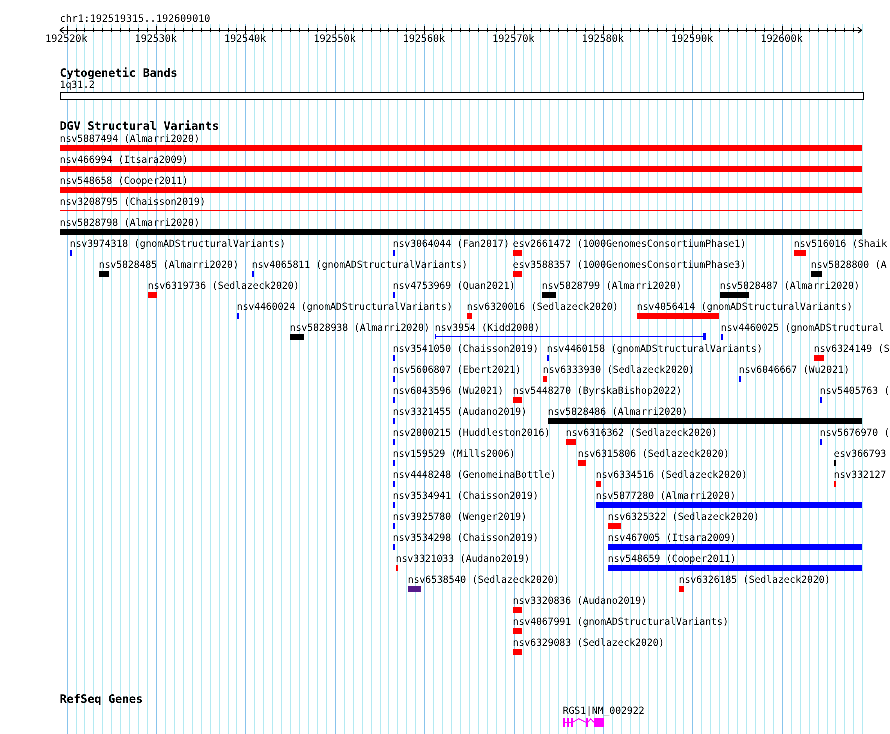 The height and width of the screenshot is (734, 890). Describe the element at coordinates (471, 433) in the screenshot. I see `variant-label: nsv2800215 (Huddleston2016)` at that location.